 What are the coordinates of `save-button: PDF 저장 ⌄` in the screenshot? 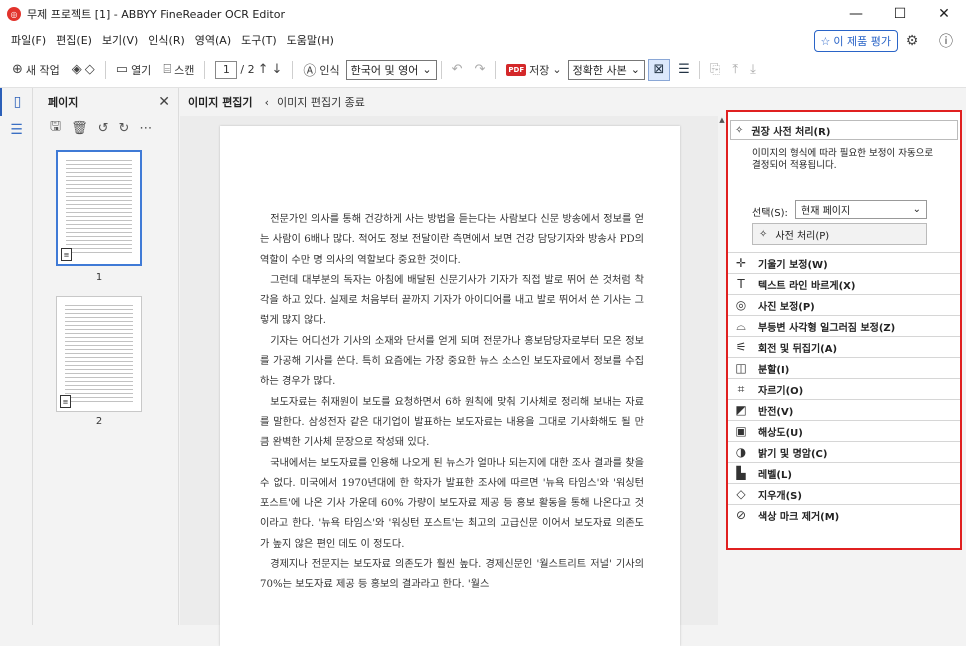 It's located at (533, 70).